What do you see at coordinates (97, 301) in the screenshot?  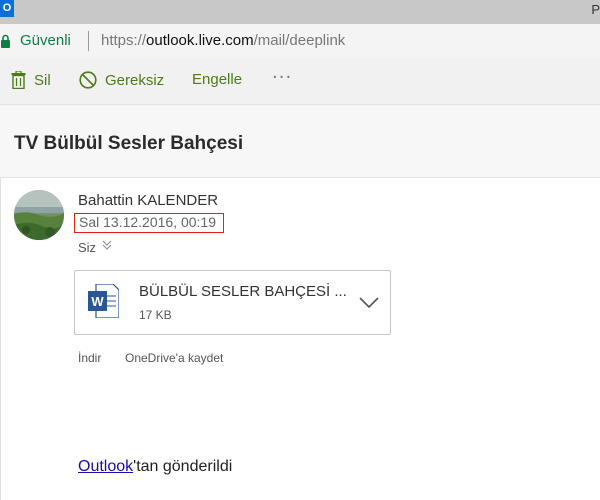 I see `word-icon-letter: W` at bounding box center [97, 301].